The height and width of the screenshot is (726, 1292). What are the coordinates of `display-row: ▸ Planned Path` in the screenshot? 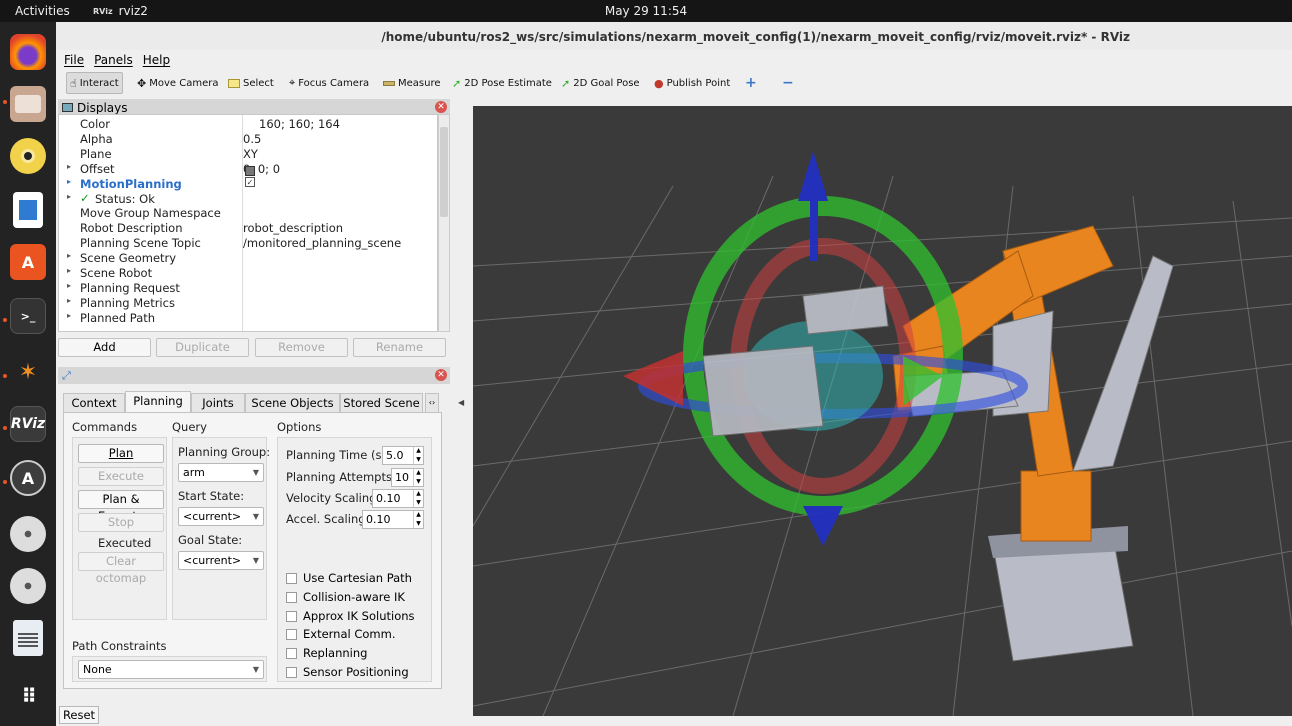 It's located at (248, 318).